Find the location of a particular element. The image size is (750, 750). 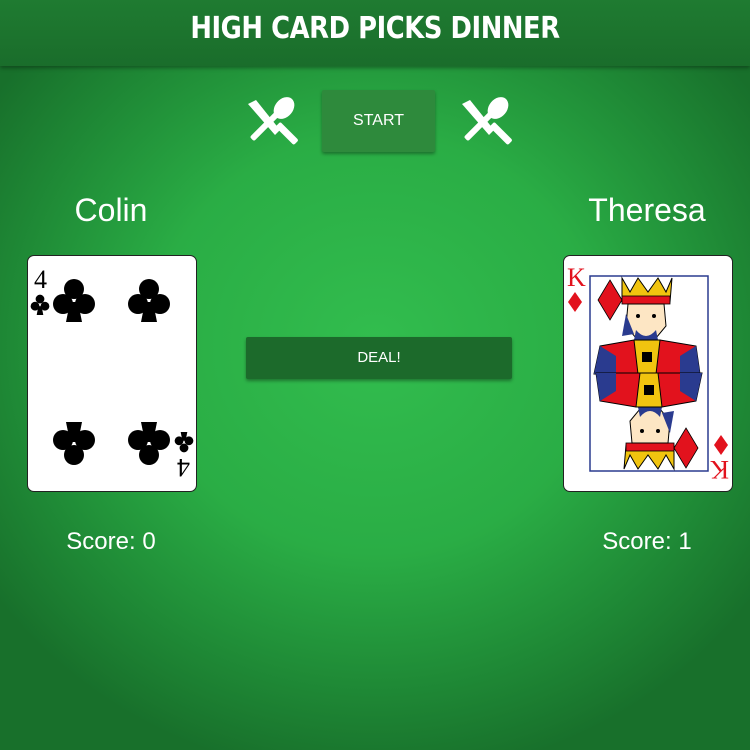

score-theresa: Score: 1 is located at coordinates (647, 541).